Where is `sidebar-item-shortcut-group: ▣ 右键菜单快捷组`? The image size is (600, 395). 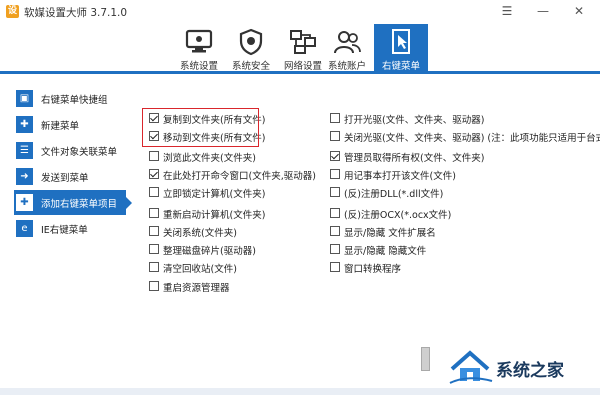
sidebar-item-shortcut-group: ▣ 右键菜单快捷组 is located at coordinates (70, 98).